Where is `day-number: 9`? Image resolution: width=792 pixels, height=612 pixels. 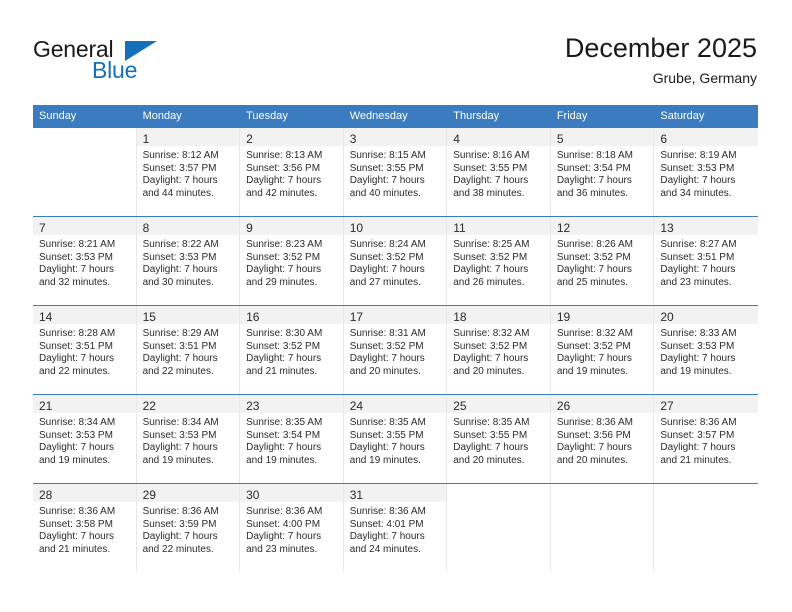 day-number: 9 is located at coordinates (249, 228).